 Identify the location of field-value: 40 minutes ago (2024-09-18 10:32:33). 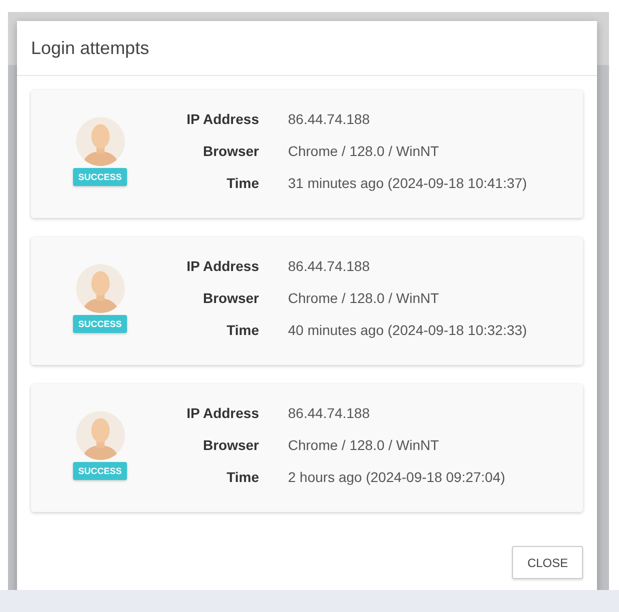
(407, 330).